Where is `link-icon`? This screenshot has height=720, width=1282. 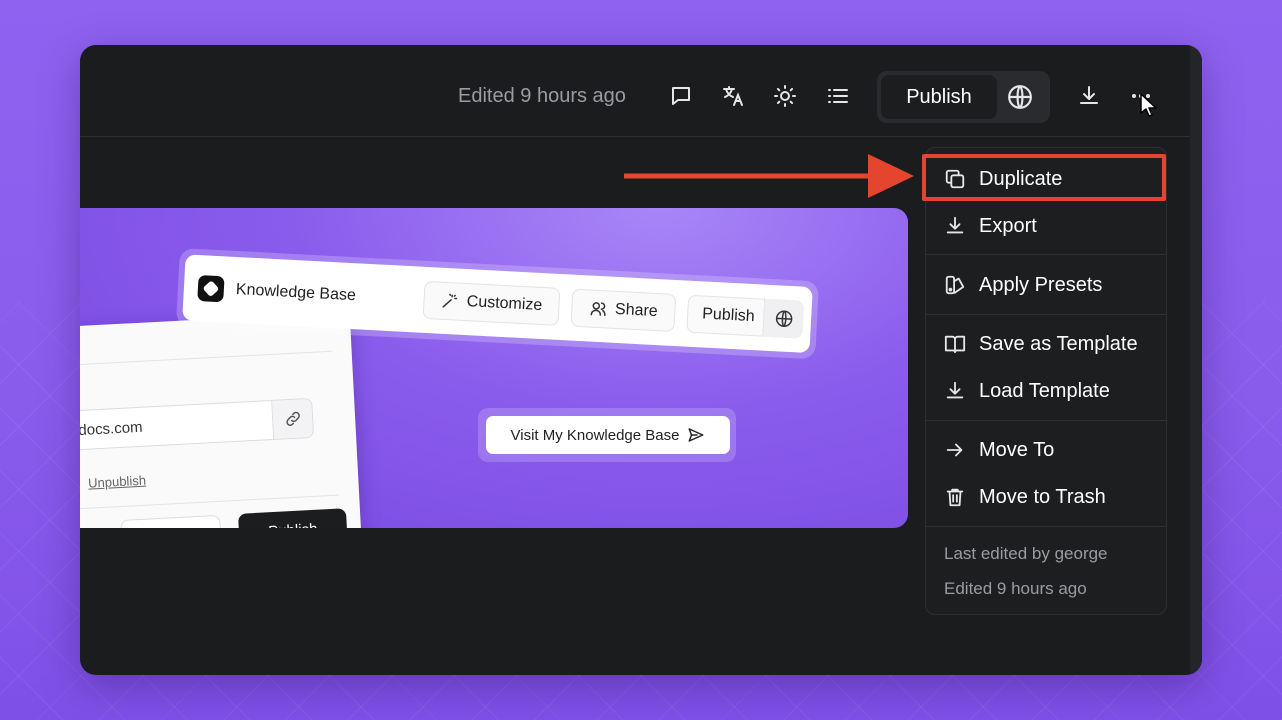
link-icon is located at coordinates (292, 418).